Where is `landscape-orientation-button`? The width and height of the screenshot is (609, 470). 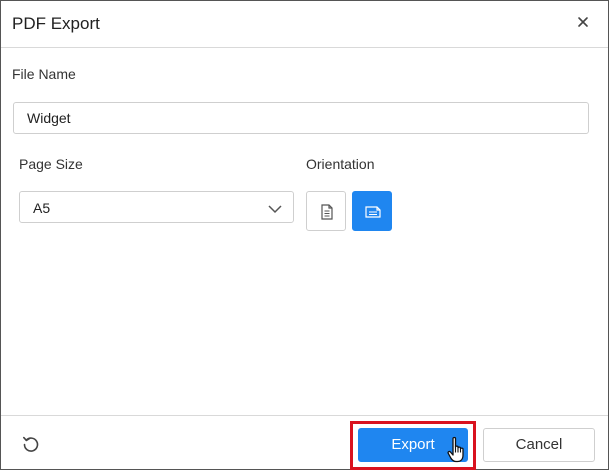
landscape-orientation-button is located at coordinates (372, 211).